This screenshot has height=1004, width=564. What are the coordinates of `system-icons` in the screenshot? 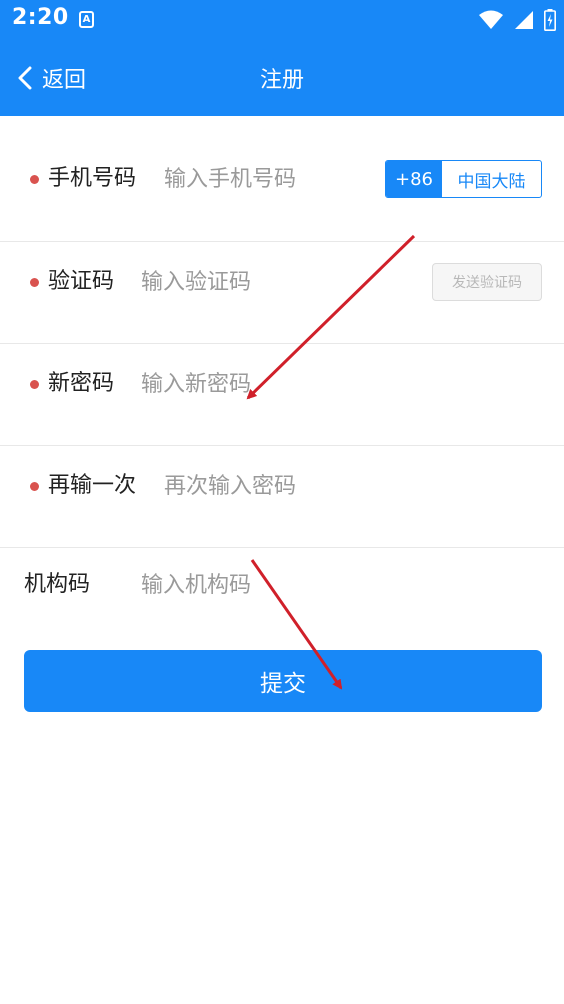 It's located at (517, 20).